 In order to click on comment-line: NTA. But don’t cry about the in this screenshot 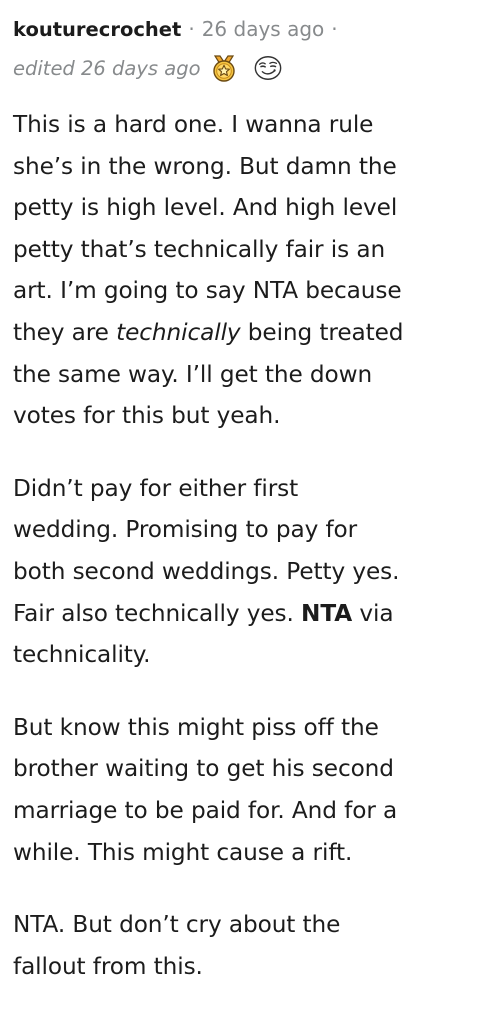, I will do `click(244, 925)`.